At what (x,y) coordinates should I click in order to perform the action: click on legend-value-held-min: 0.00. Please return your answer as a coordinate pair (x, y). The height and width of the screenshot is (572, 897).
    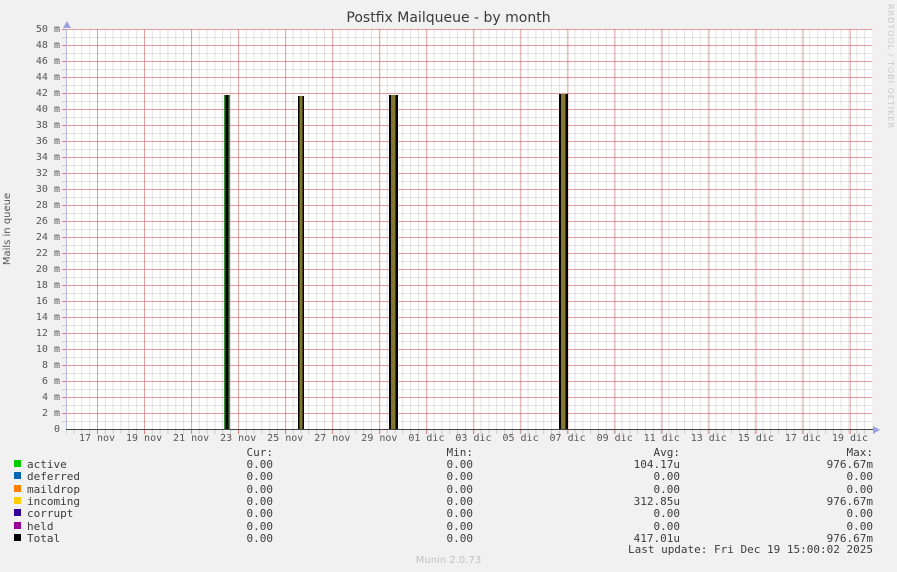
    Looking at the image, I should click on (460, 526).